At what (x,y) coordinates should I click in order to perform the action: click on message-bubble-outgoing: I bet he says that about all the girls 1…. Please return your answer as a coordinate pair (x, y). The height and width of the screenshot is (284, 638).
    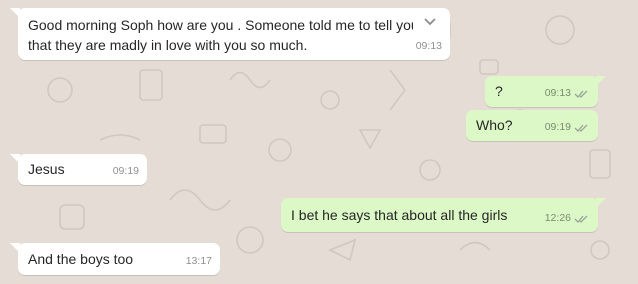
    Looking at the image, I should click on (443, 215).